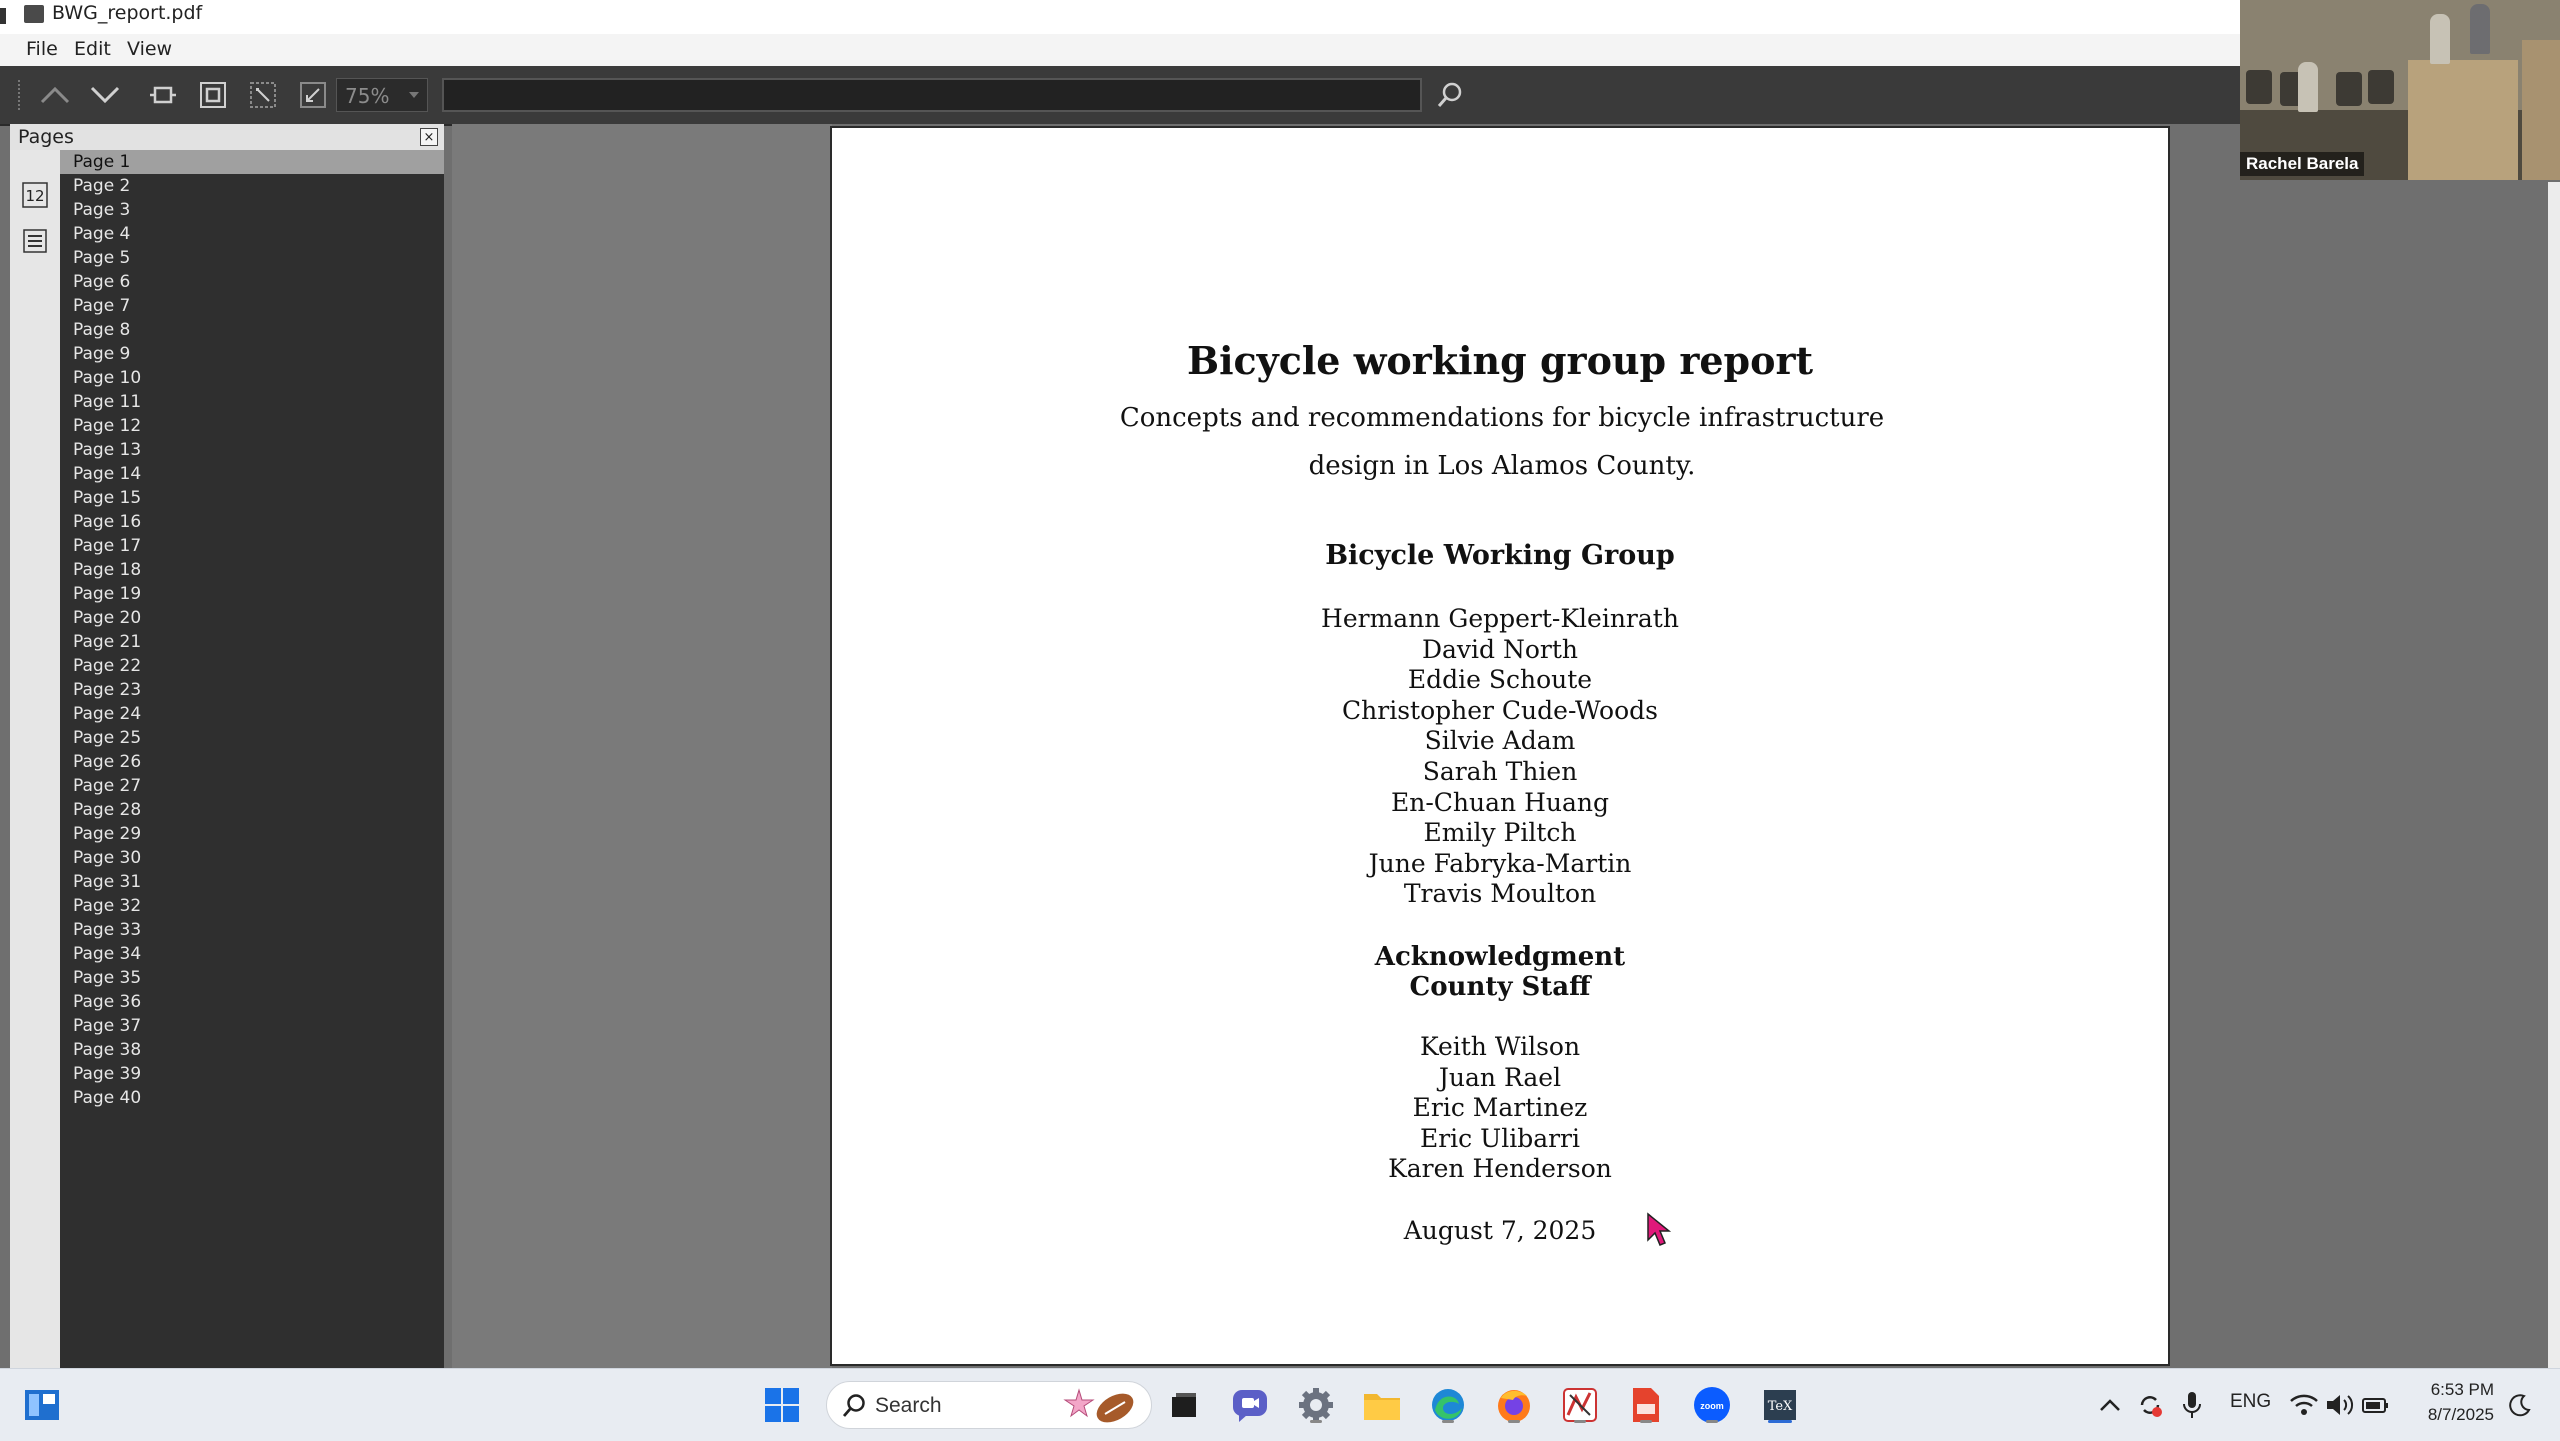 This screenshot has height=1441, width=2560. What do you see at coordinates (252, 498) in the screenshot?
I see `page-list-item: Page 15` at bounding box center [252, 498].